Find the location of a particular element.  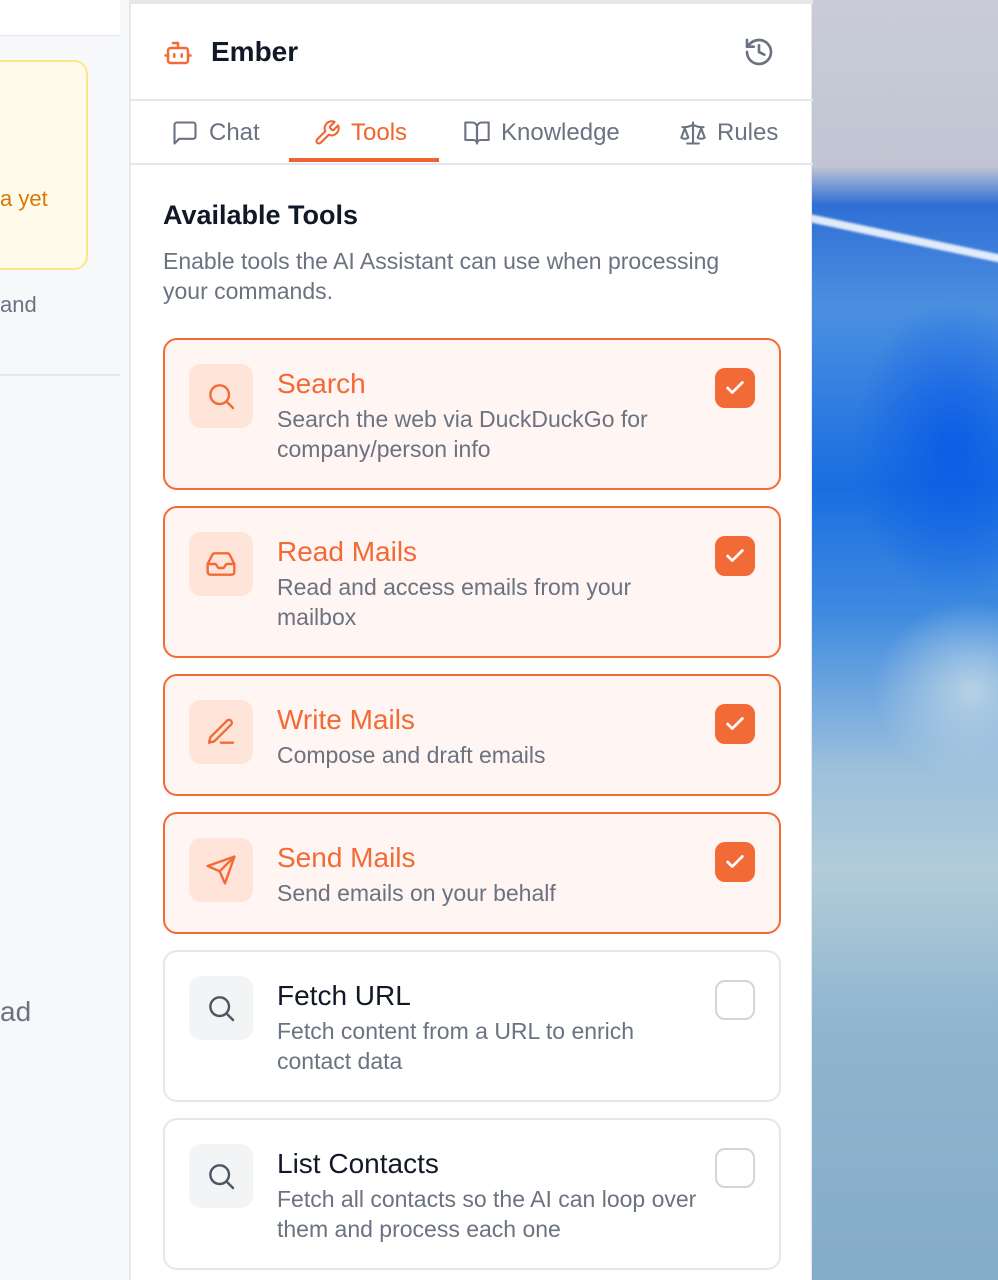

background-app-pane: a yet and ad is located at coordinates (65, 640).